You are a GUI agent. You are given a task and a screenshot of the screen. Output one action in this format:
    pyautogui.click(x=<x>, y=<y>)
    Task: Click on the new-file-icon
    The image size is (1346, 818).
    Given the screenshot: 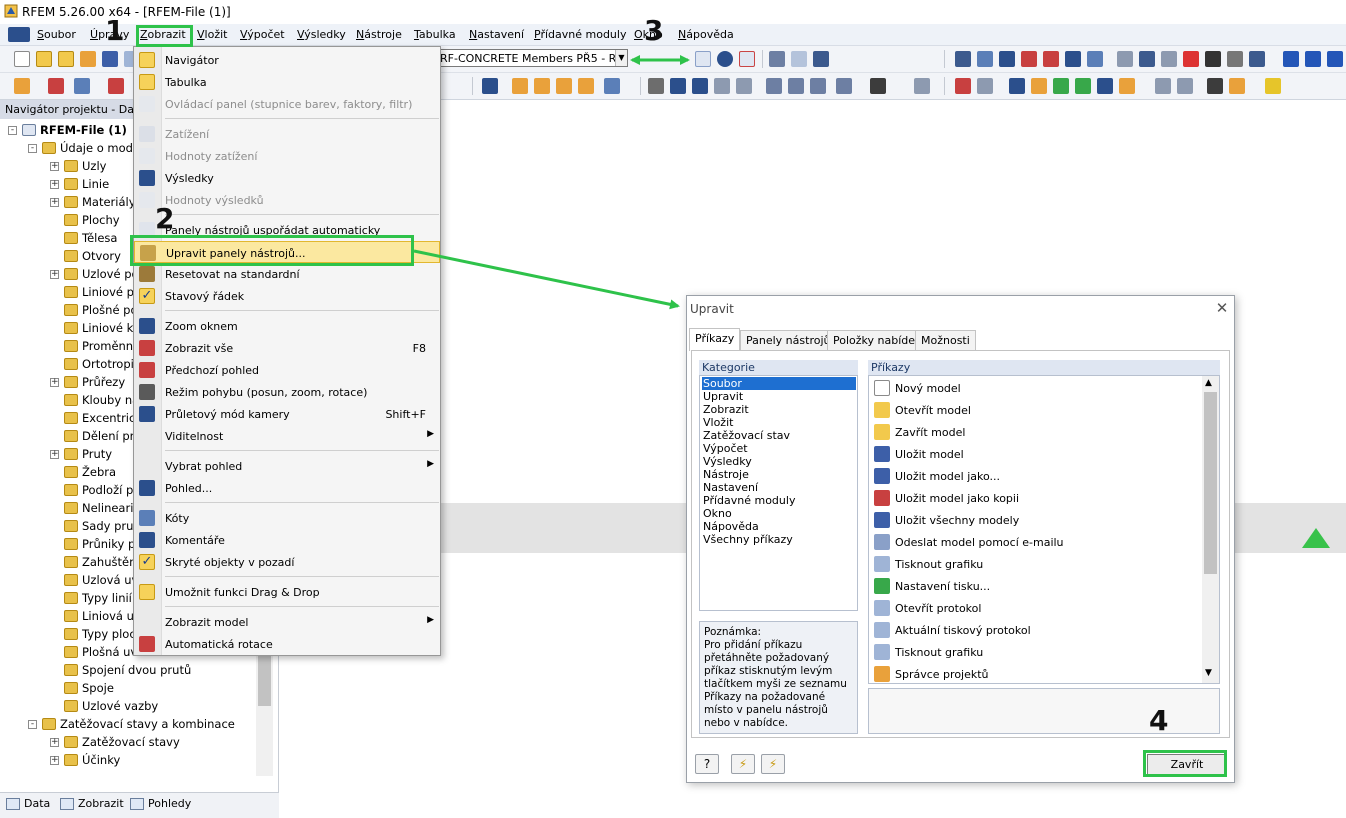 What is the action you would take?
    pyautogui.click(x=22, y=59)
    